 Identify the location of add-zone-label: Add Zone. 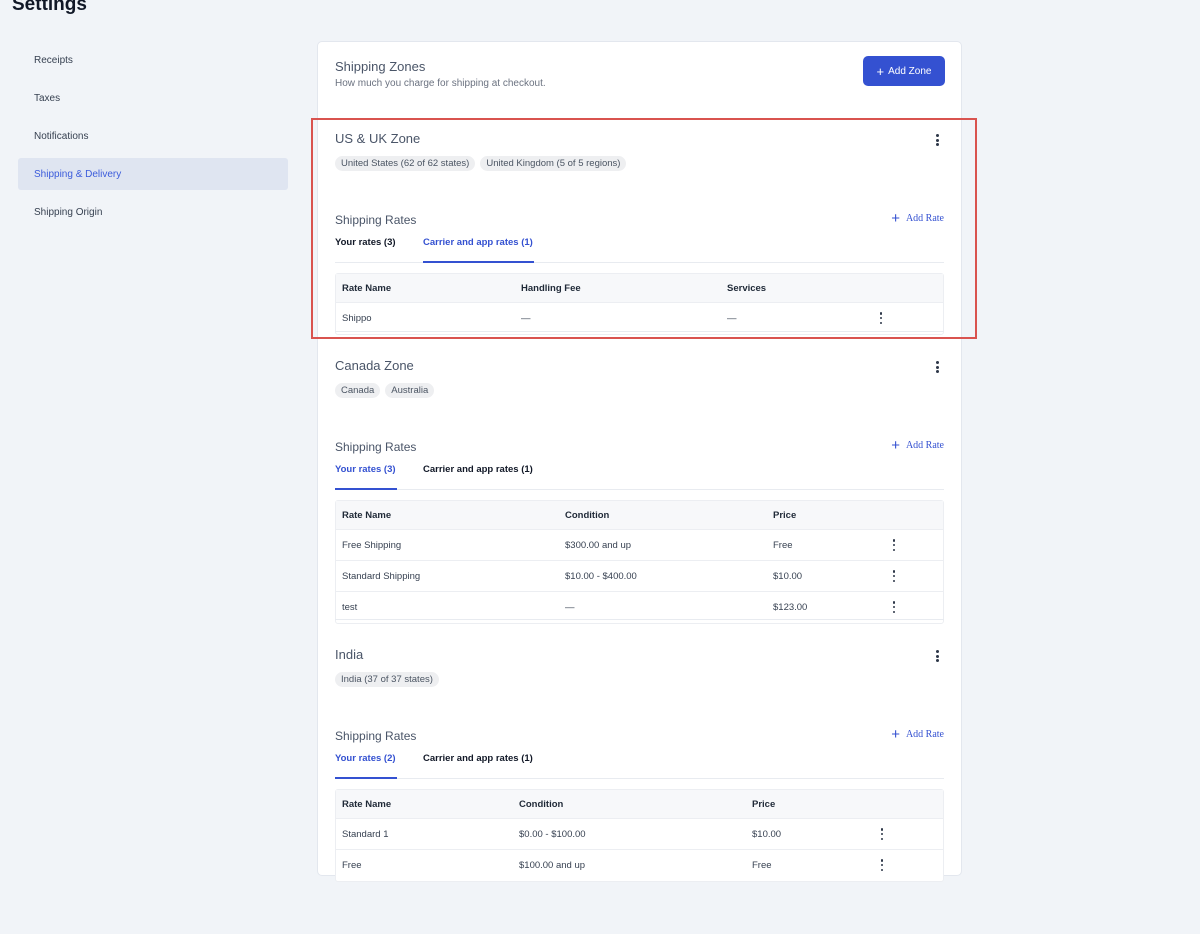
(910, 71).